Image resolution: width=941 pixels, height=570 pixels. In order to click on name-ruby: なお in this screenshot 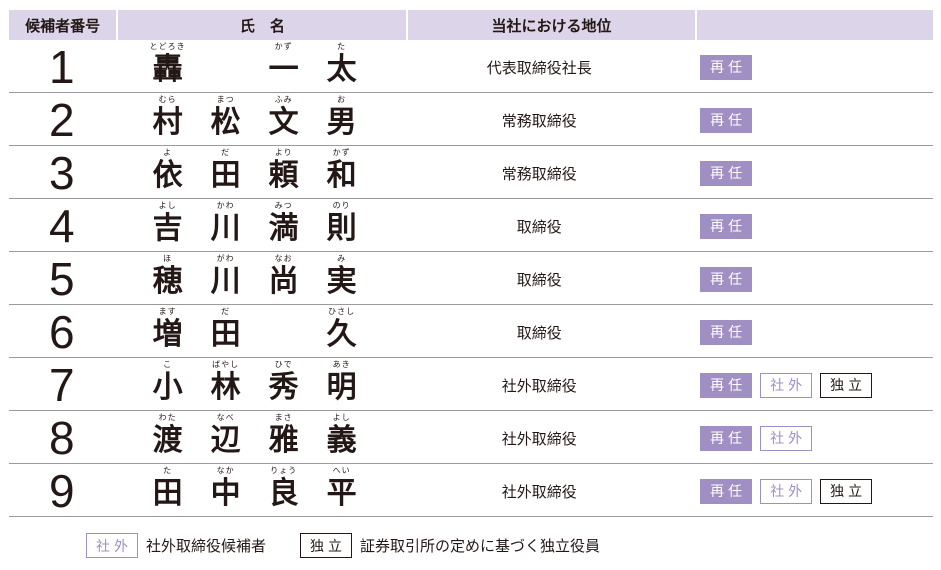, I will do `click(283, 258)`.